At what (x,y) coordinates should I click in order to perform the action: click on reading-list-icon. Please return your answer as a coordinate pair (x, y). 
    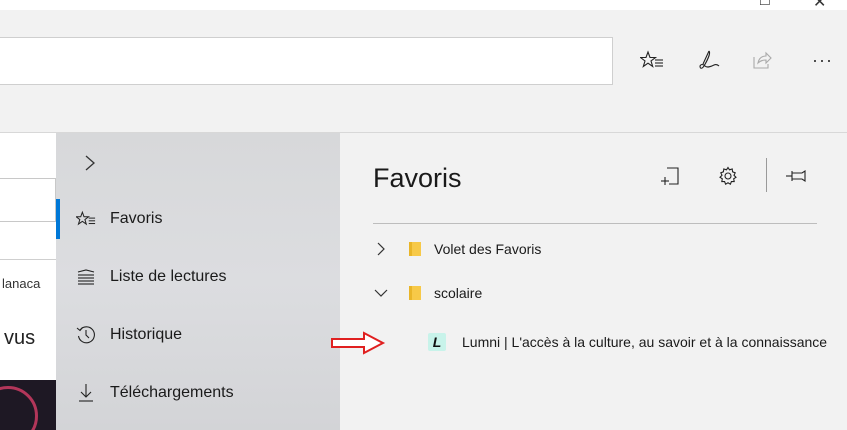
    Looking at the image, I should click on (86, 277).